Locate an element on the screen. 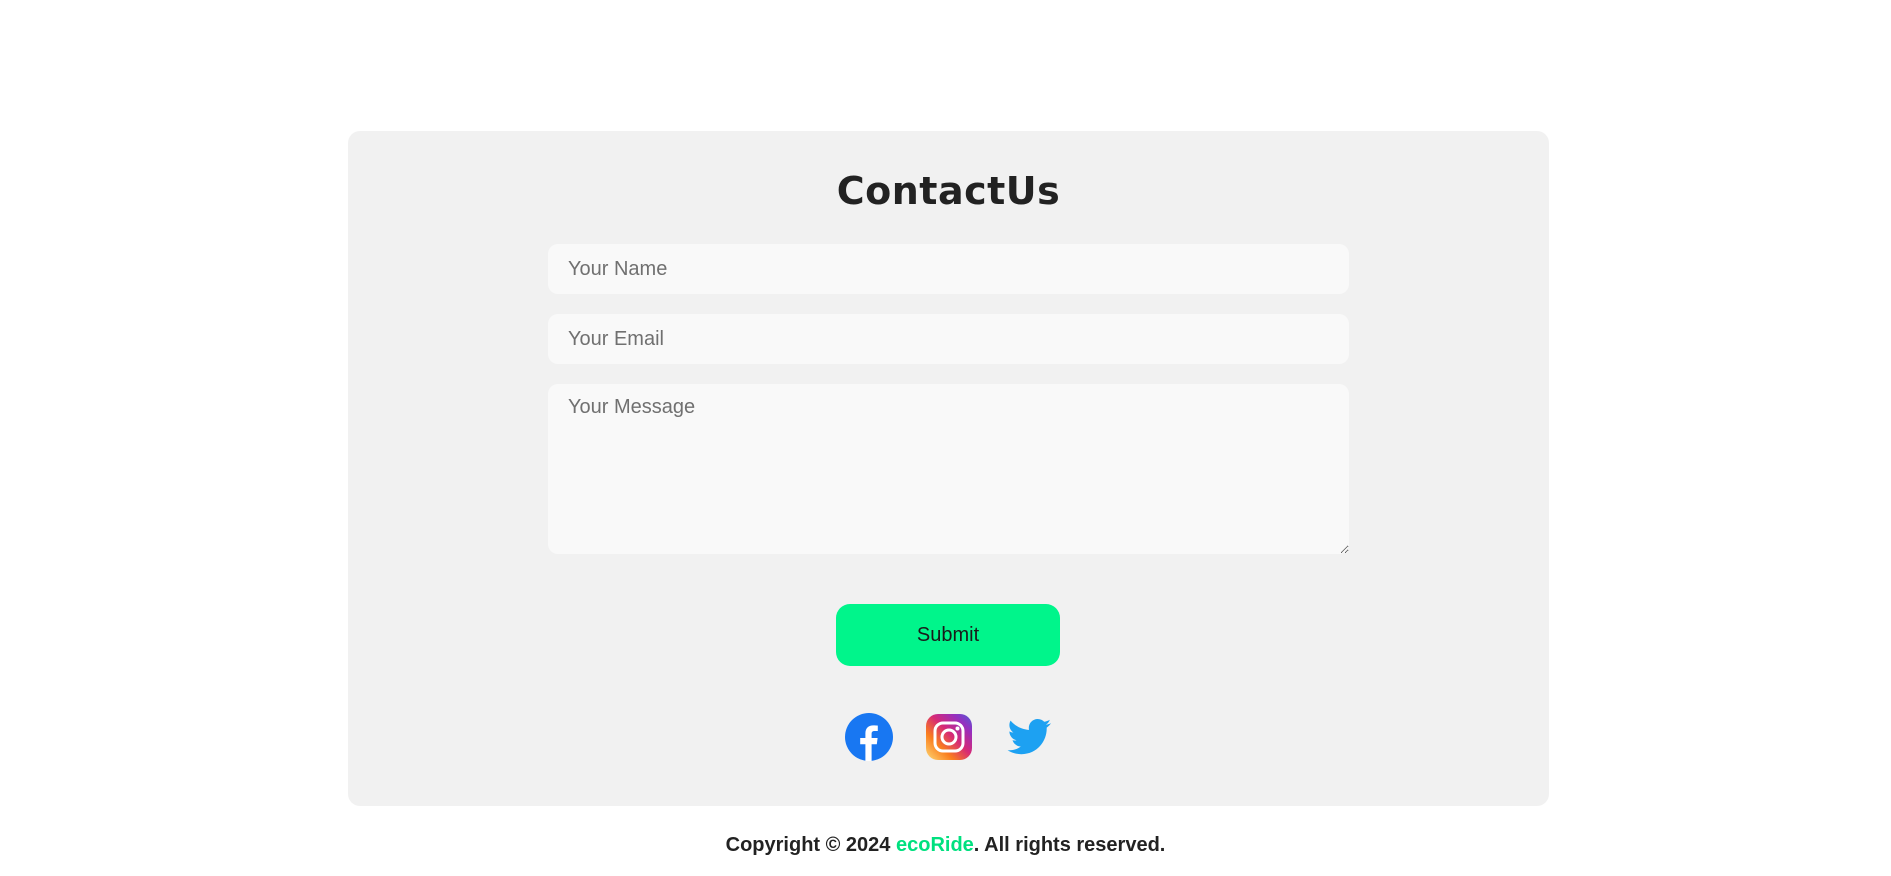 This screenshot has height=876, width=1891. email-input is located at coordinates (948, 339).